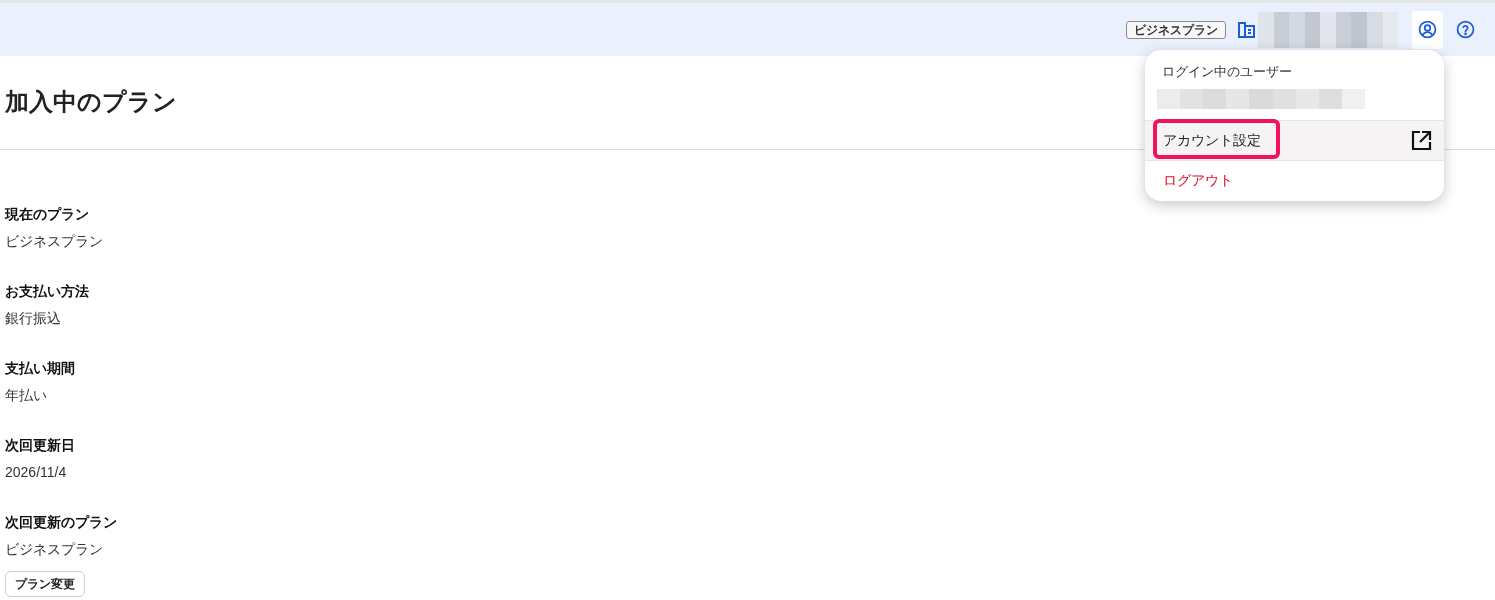 Image resolution: width=1495 pixels, height=600 pixels. What do you see at coordinates (91, 101) in the screenshot?
I see `page-title: 加入中のプラン` at bounding box center [91, 101].